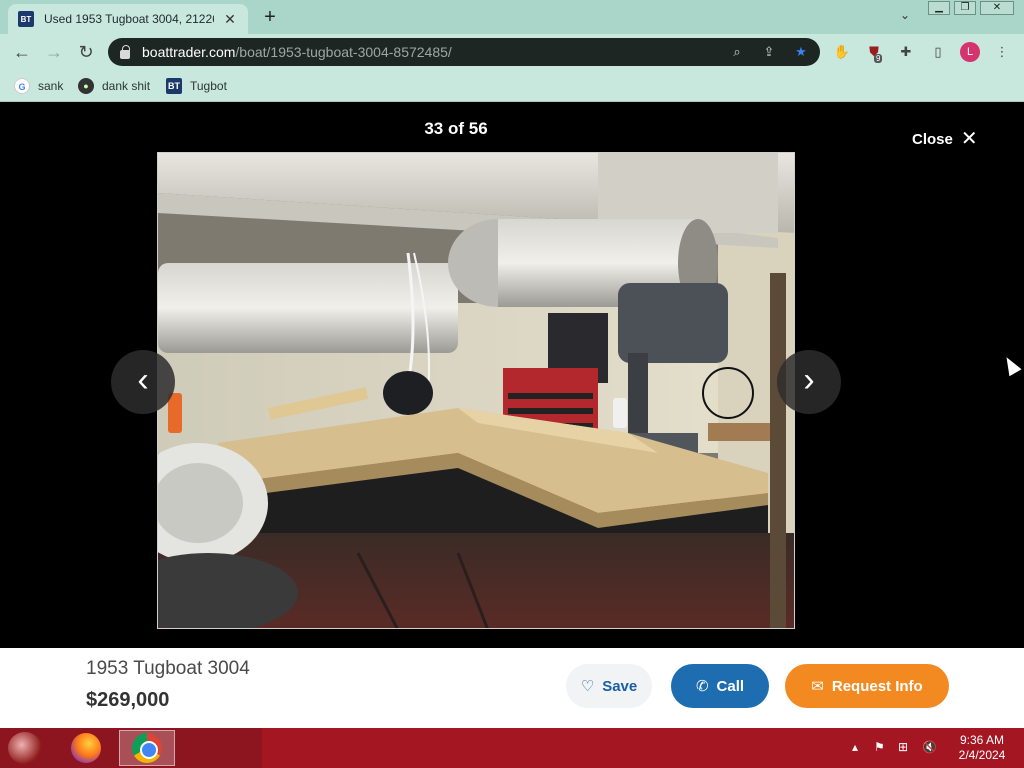 The image size is (1024, 768). What do you see at coordinates (970, 52) in the screenshot?
I see `profile-avatar: L` at bounding box center [970, 52].